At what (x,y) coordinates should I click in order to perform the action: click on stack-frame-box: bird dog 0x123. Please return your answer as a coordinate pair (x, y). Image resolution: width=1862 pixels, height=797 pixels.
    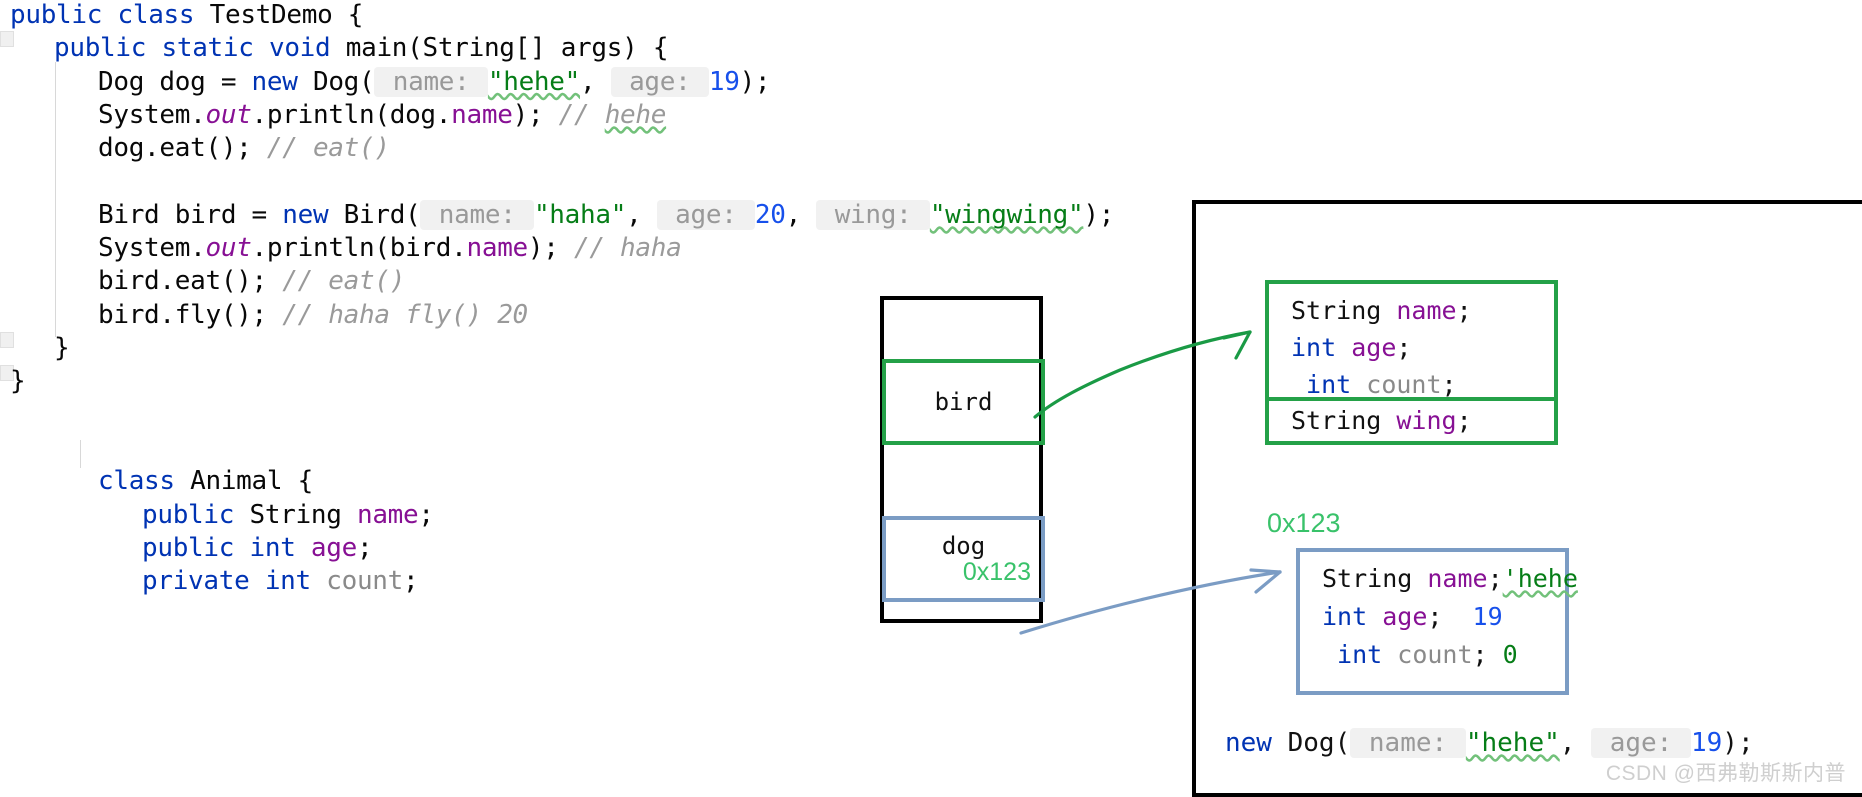
    Looking at the image, I should click on (962, 459).